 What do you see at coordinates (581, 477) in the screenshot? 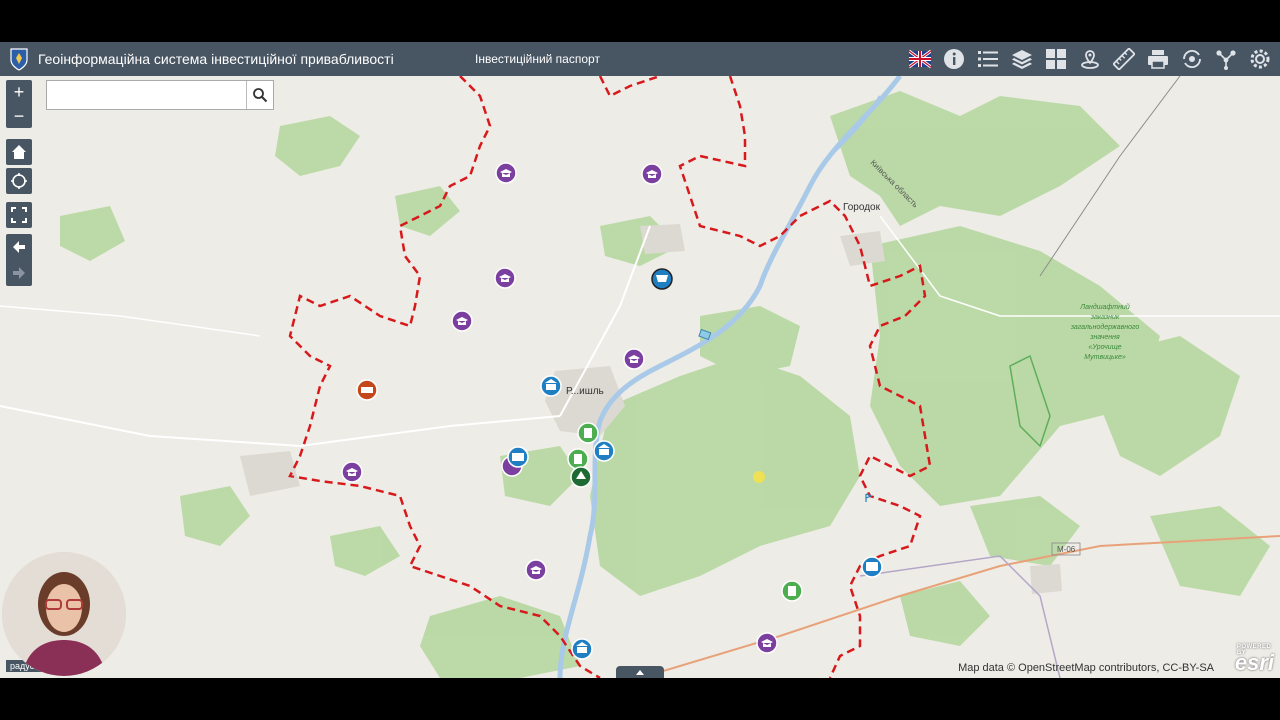
I see `park-marker` at bounding box center [581, 477].